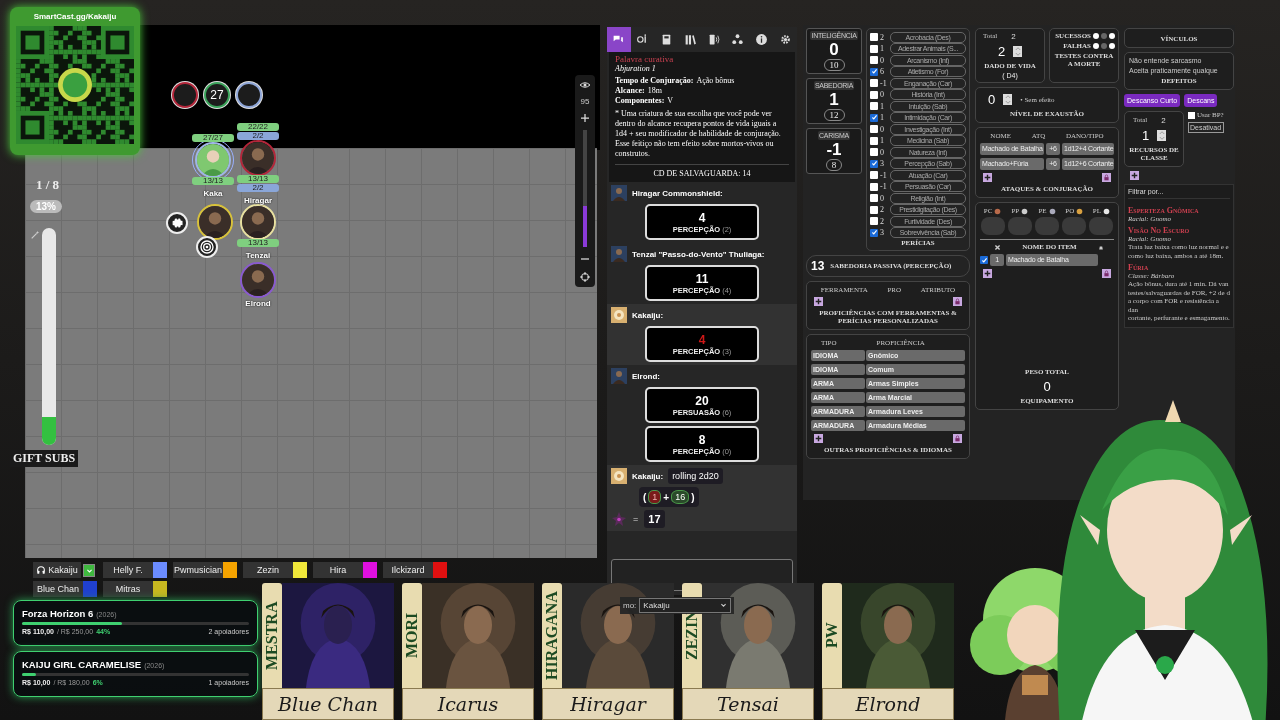 Image resolution: width=1280 pixels, height=720 pixels. Describe the element at coordinates (1191, 115) in the screenshot. I see `bp-checkbox` at that location.